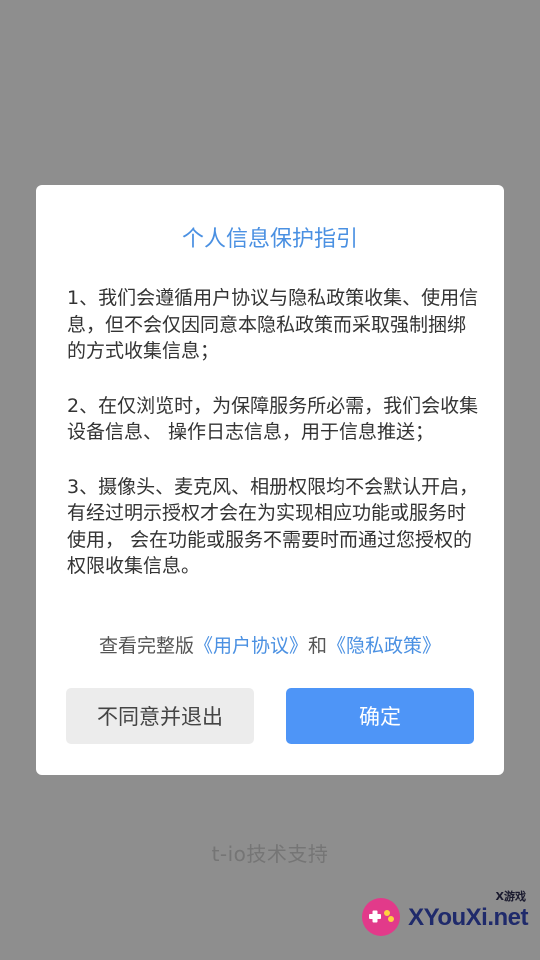 The image size is (540, 960). Describe the element at coordinates (380, 716) in the screenshot. I see `confirm-button: 确定` at that location.